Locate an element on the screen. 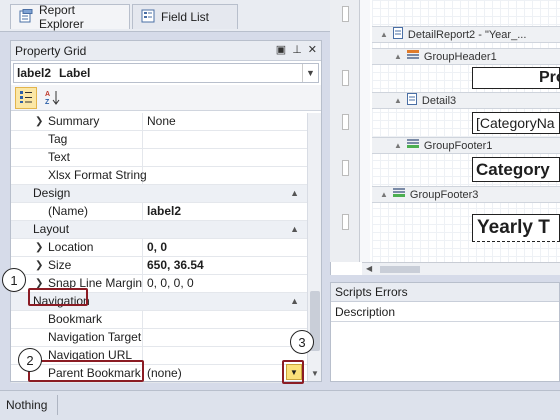 This screenshot has width=560, height=420. scroll-left-icon: ◀ is located at coordinates (369, 268).